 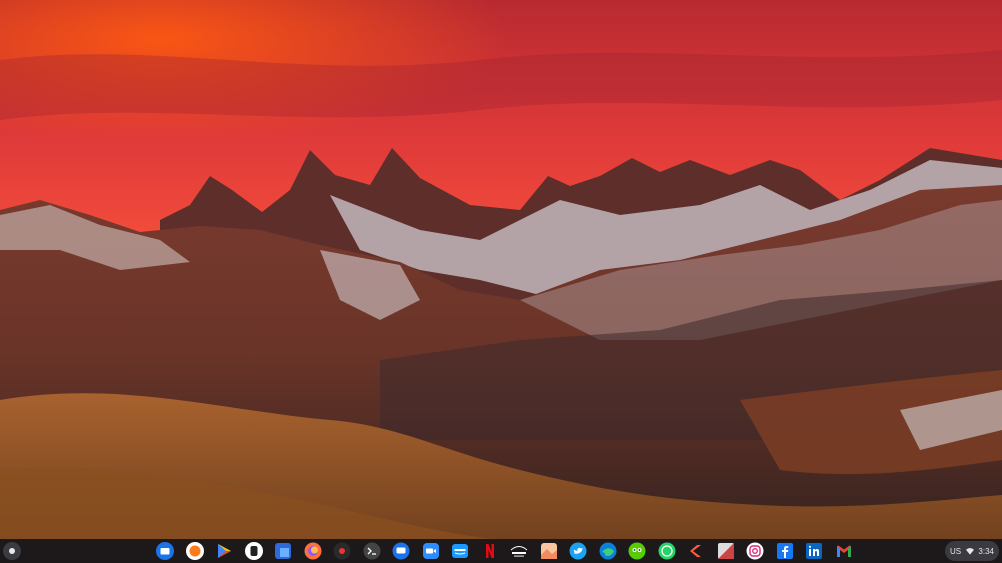 I want to click on whatsapp-icon, so click(x=666, y=551).